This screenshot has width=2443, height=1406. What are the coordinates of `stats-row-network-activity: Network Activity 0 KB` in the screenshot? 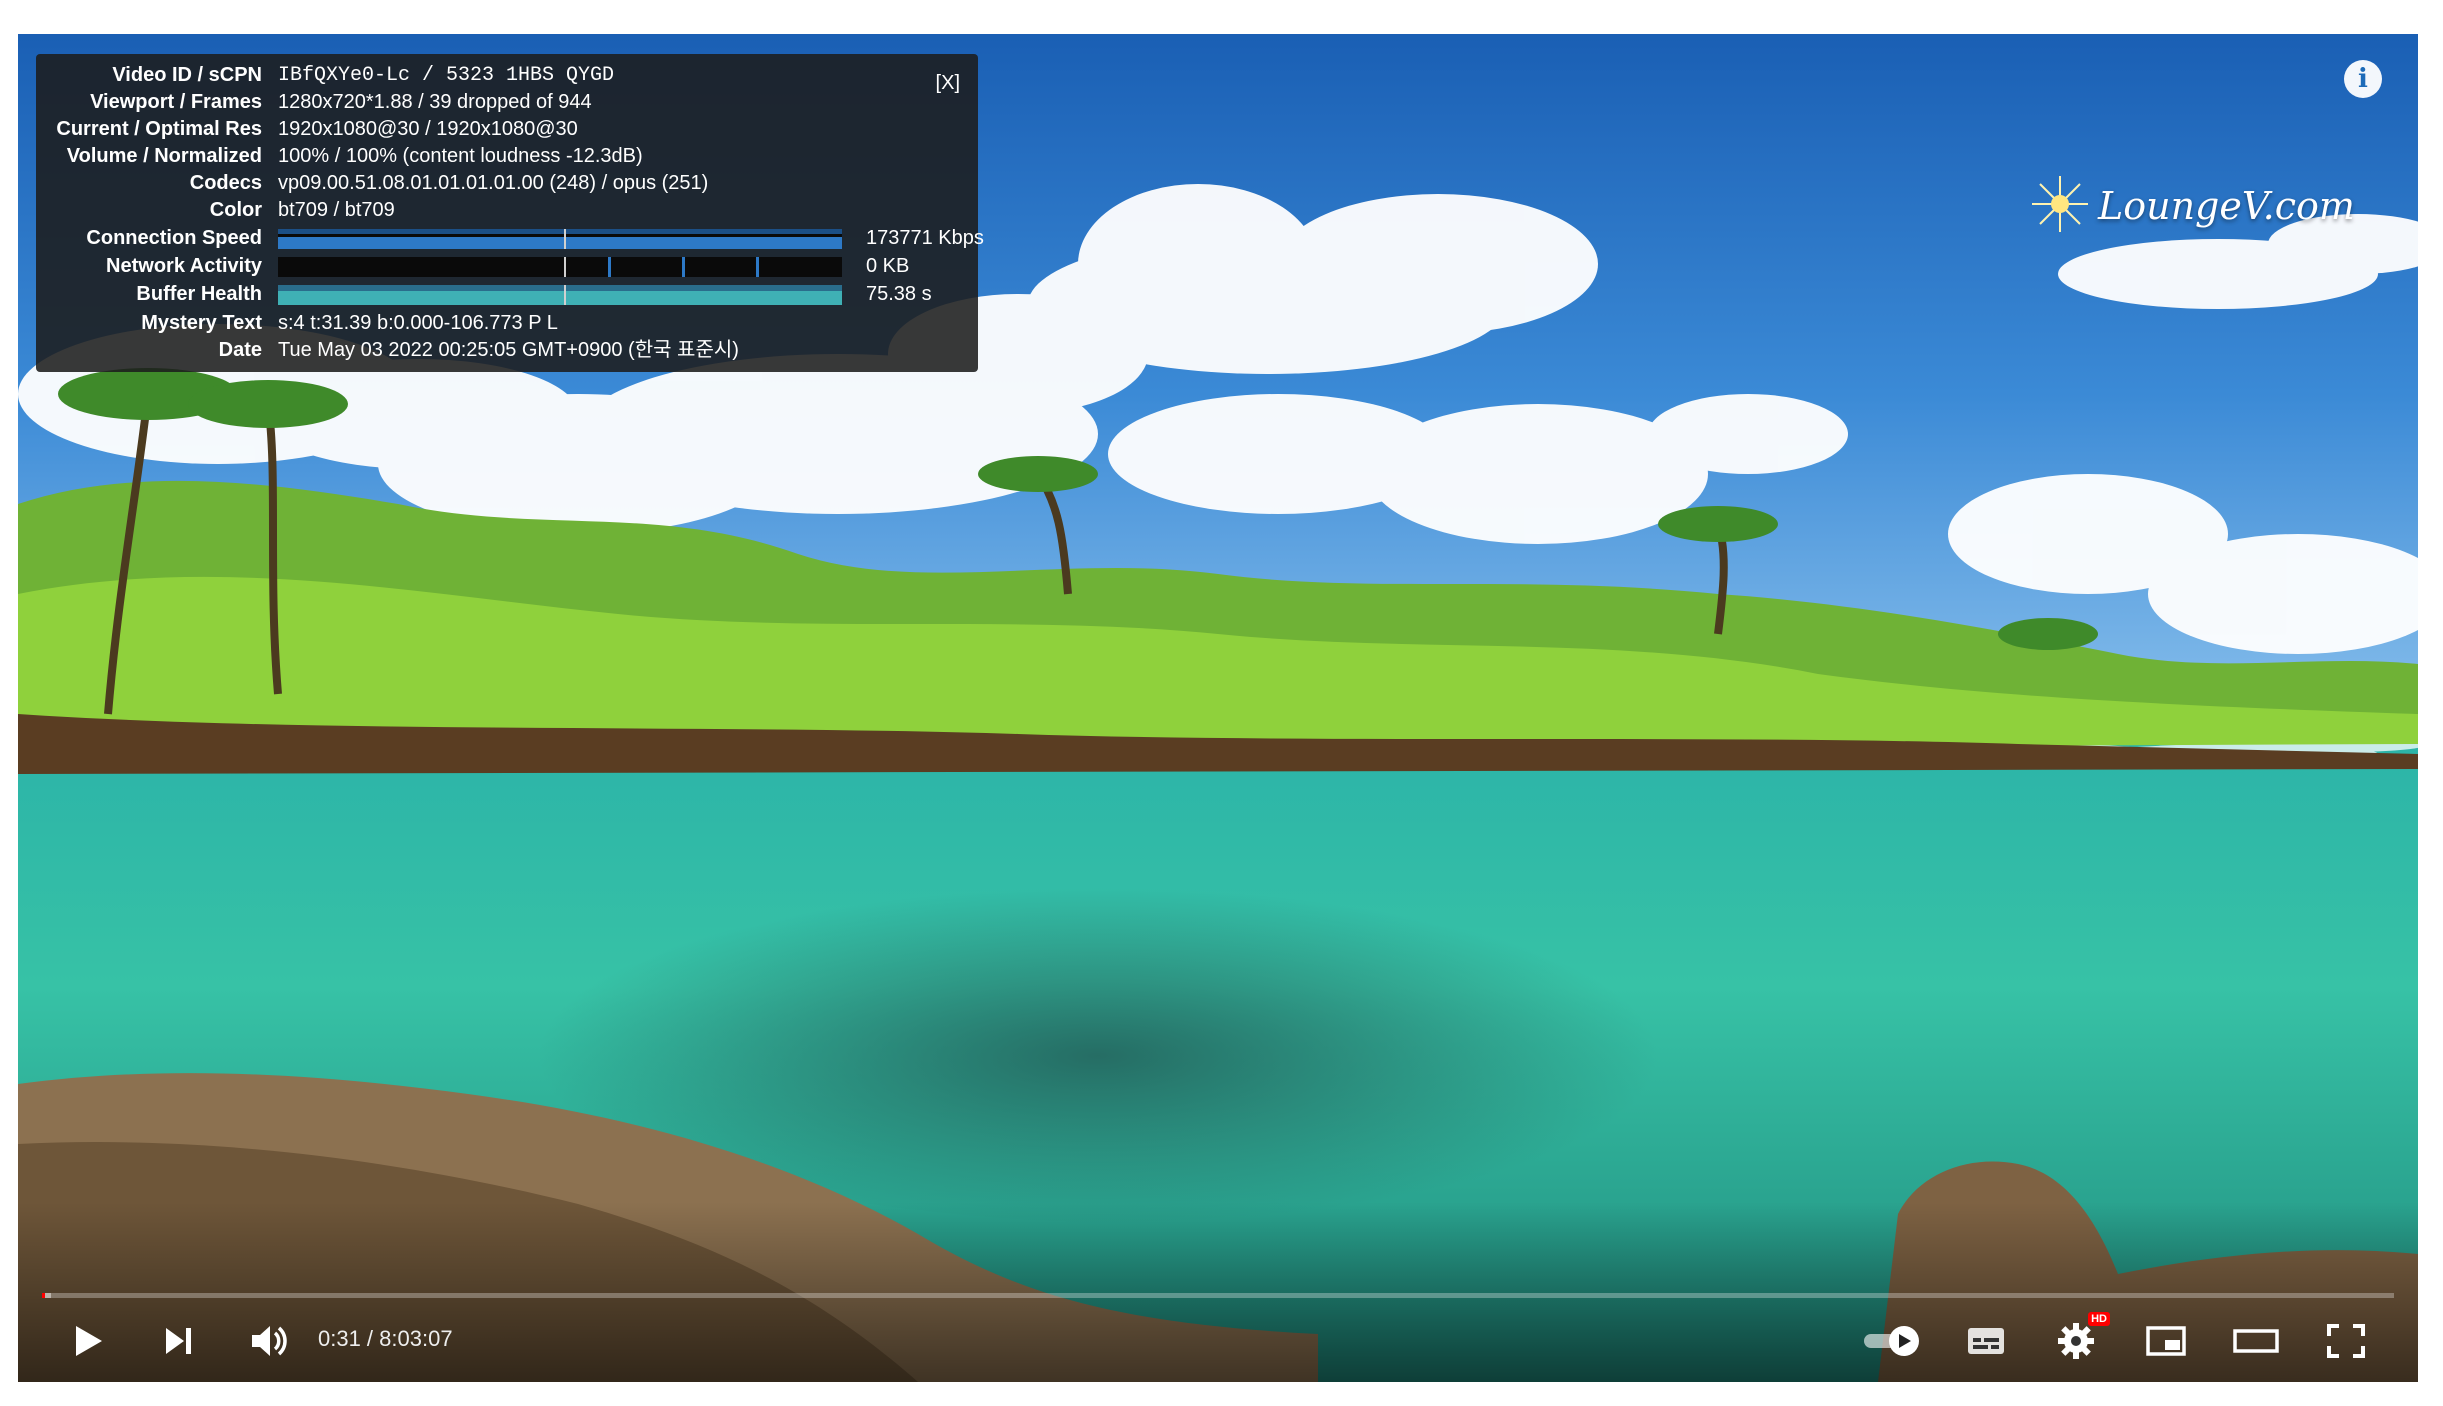 It's located at (507, 266).